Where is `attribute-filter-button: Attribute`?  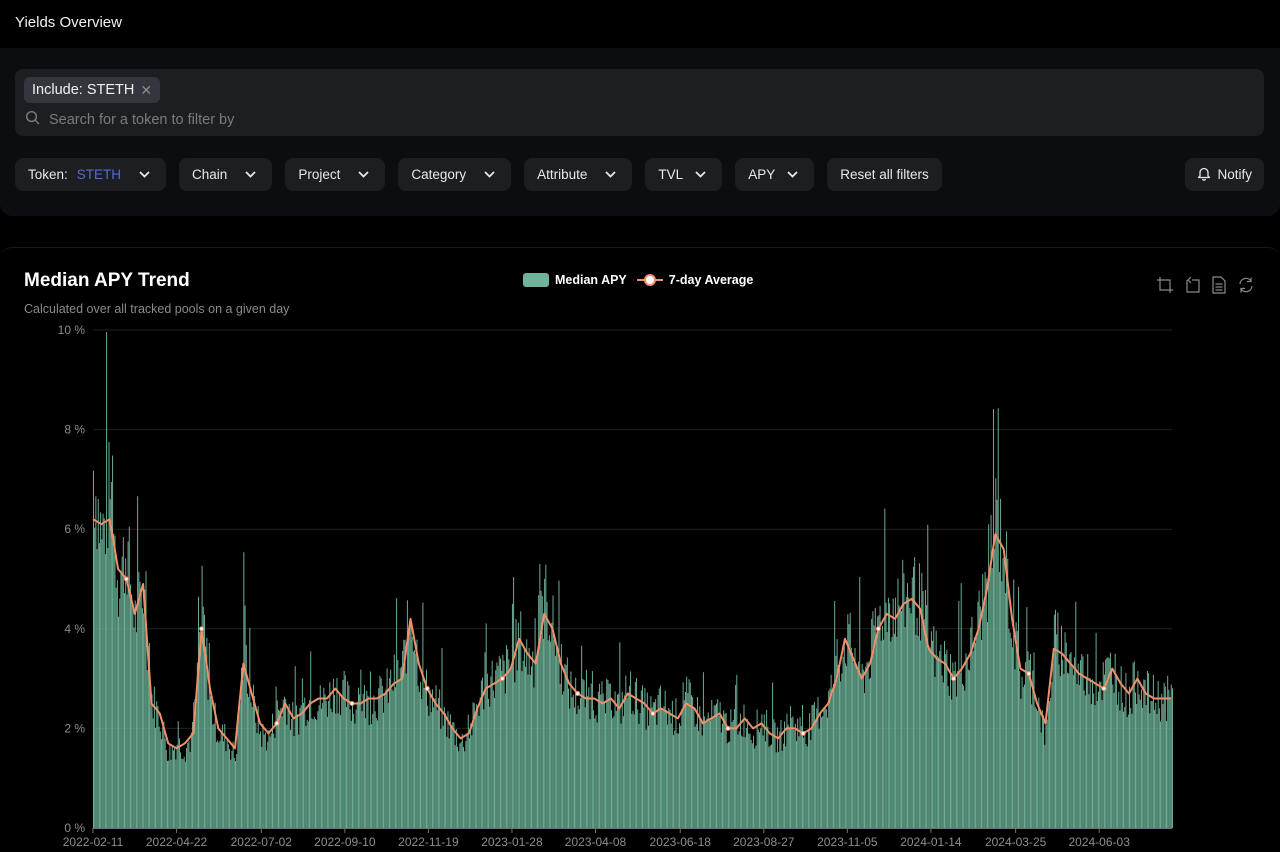
attribute-filter-button: Attribute is located at coordinates (578, 174).